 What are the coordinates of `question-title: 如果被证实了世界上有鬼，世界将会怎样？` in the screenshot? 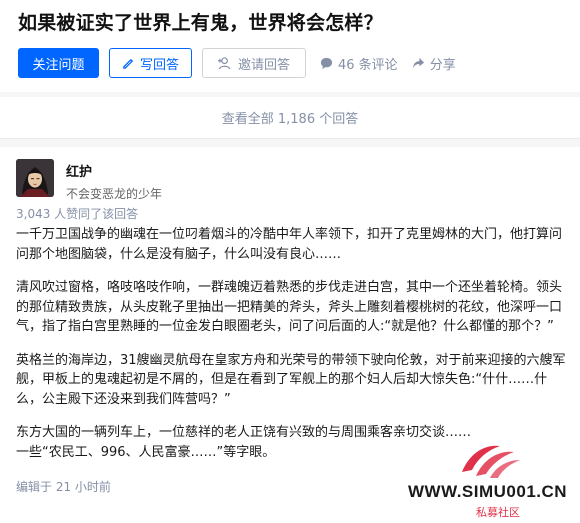 It's located at (200, 23).